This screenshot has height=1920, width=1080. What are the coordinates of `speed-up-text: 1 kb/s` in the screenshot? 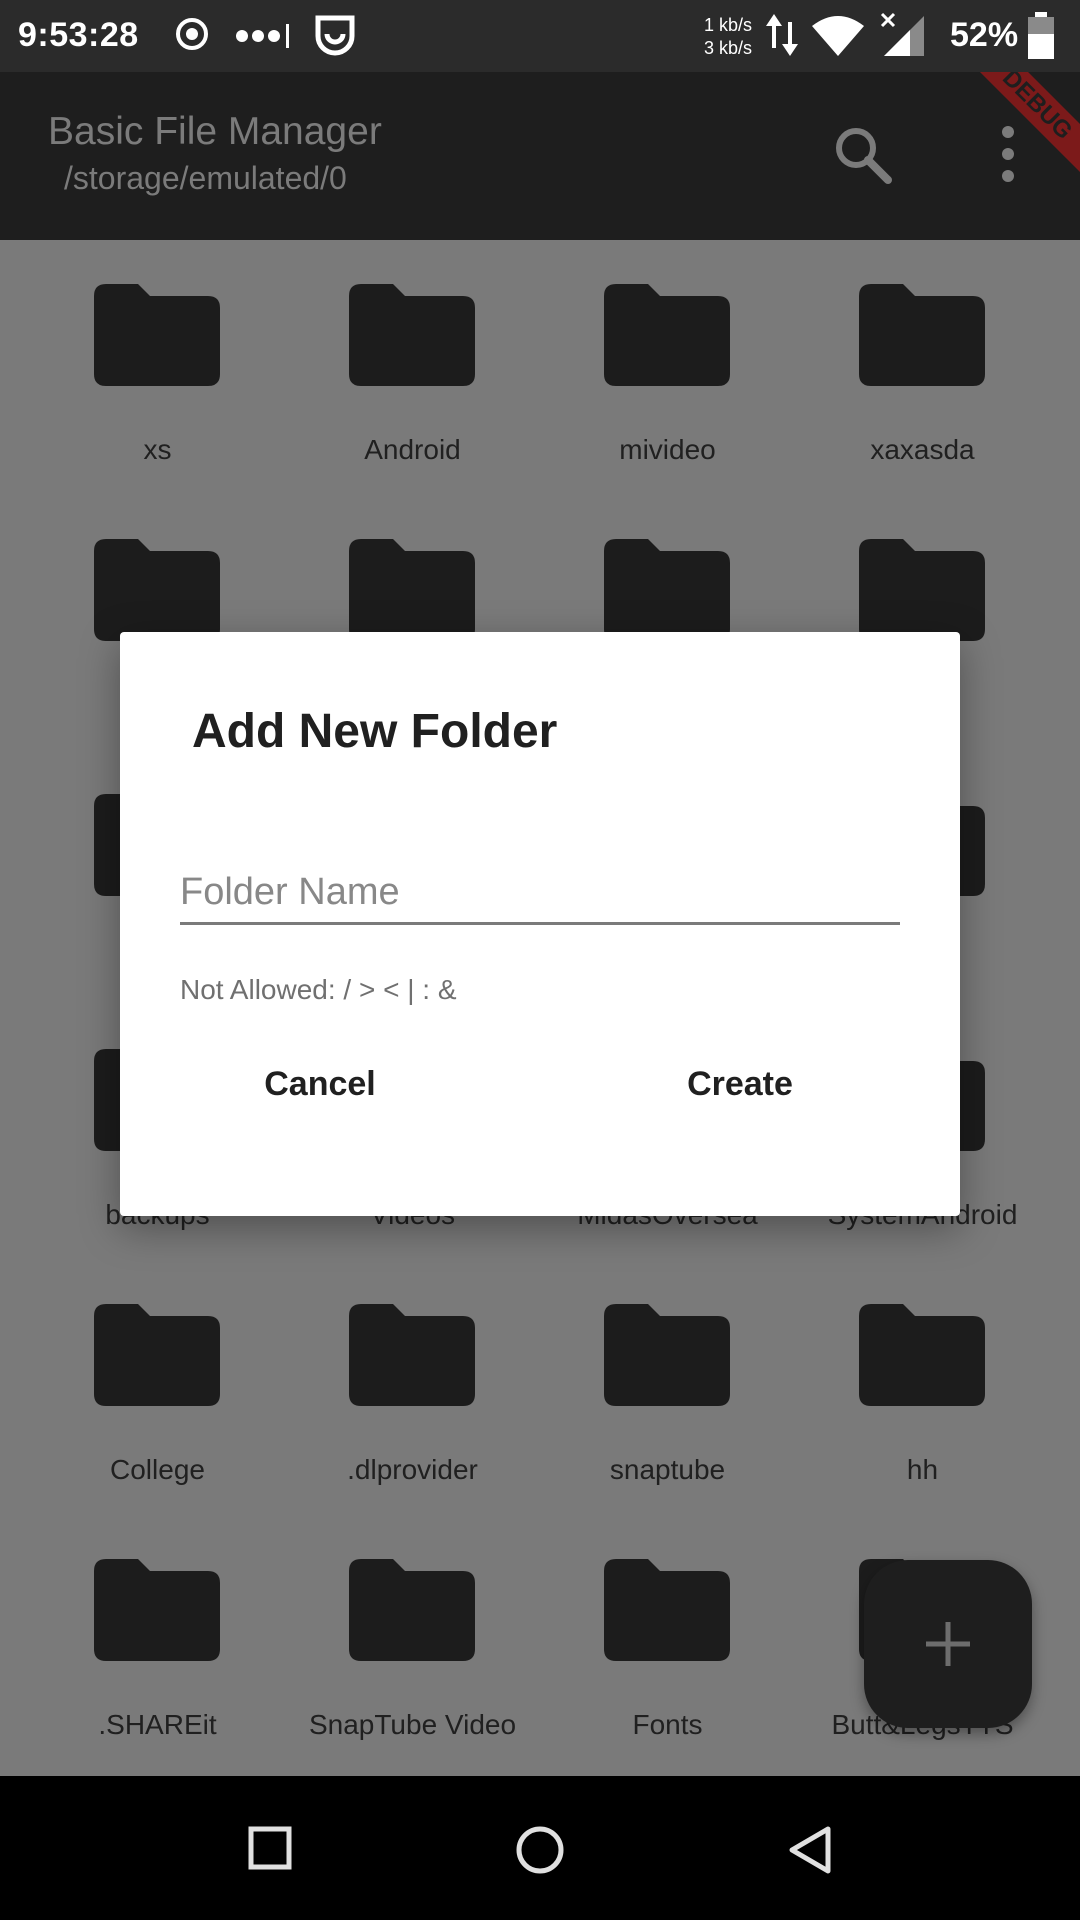 It's located at (728, 25).